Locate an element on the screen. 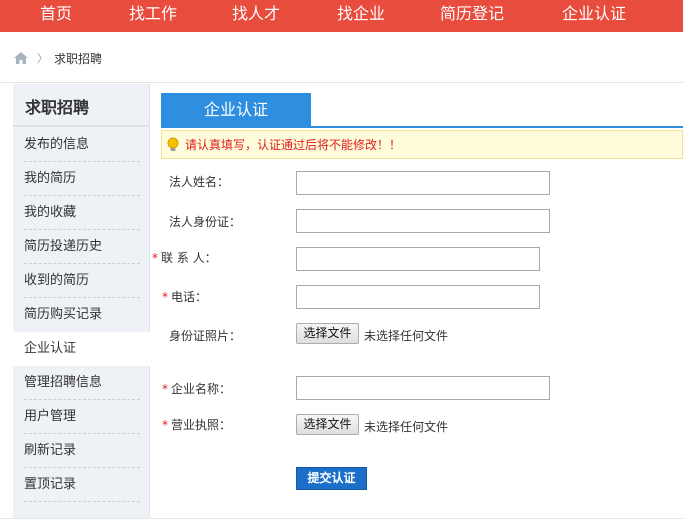 The image size is (683, 531). sidebar-item-published: 发布的信息 is located at coordinates (81, 145).